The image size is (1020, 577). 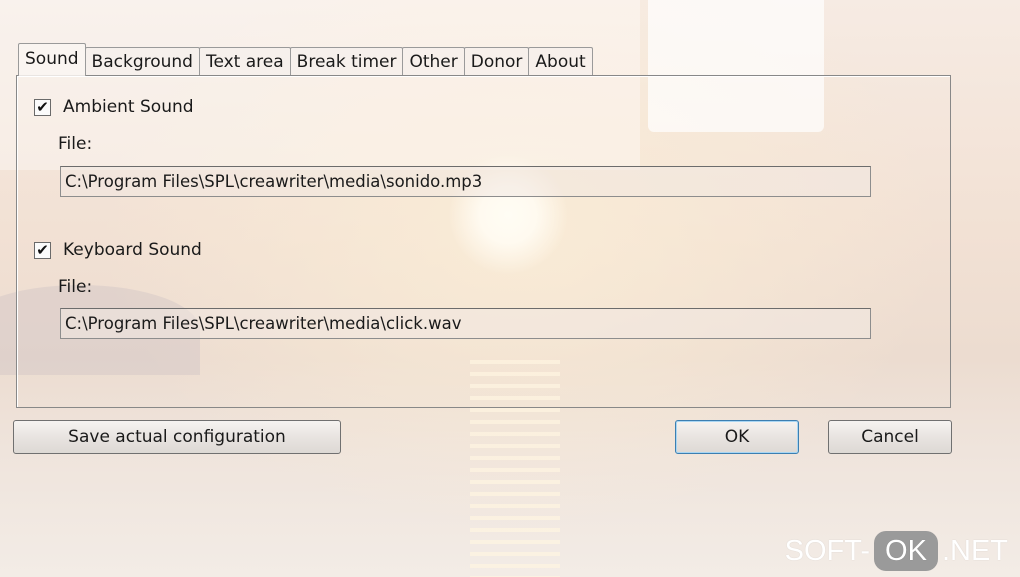 What do you see at coordinates (890, 437) in the screenshot?
I see `cancel-button: Cancel` at bounding box center [890, 437].